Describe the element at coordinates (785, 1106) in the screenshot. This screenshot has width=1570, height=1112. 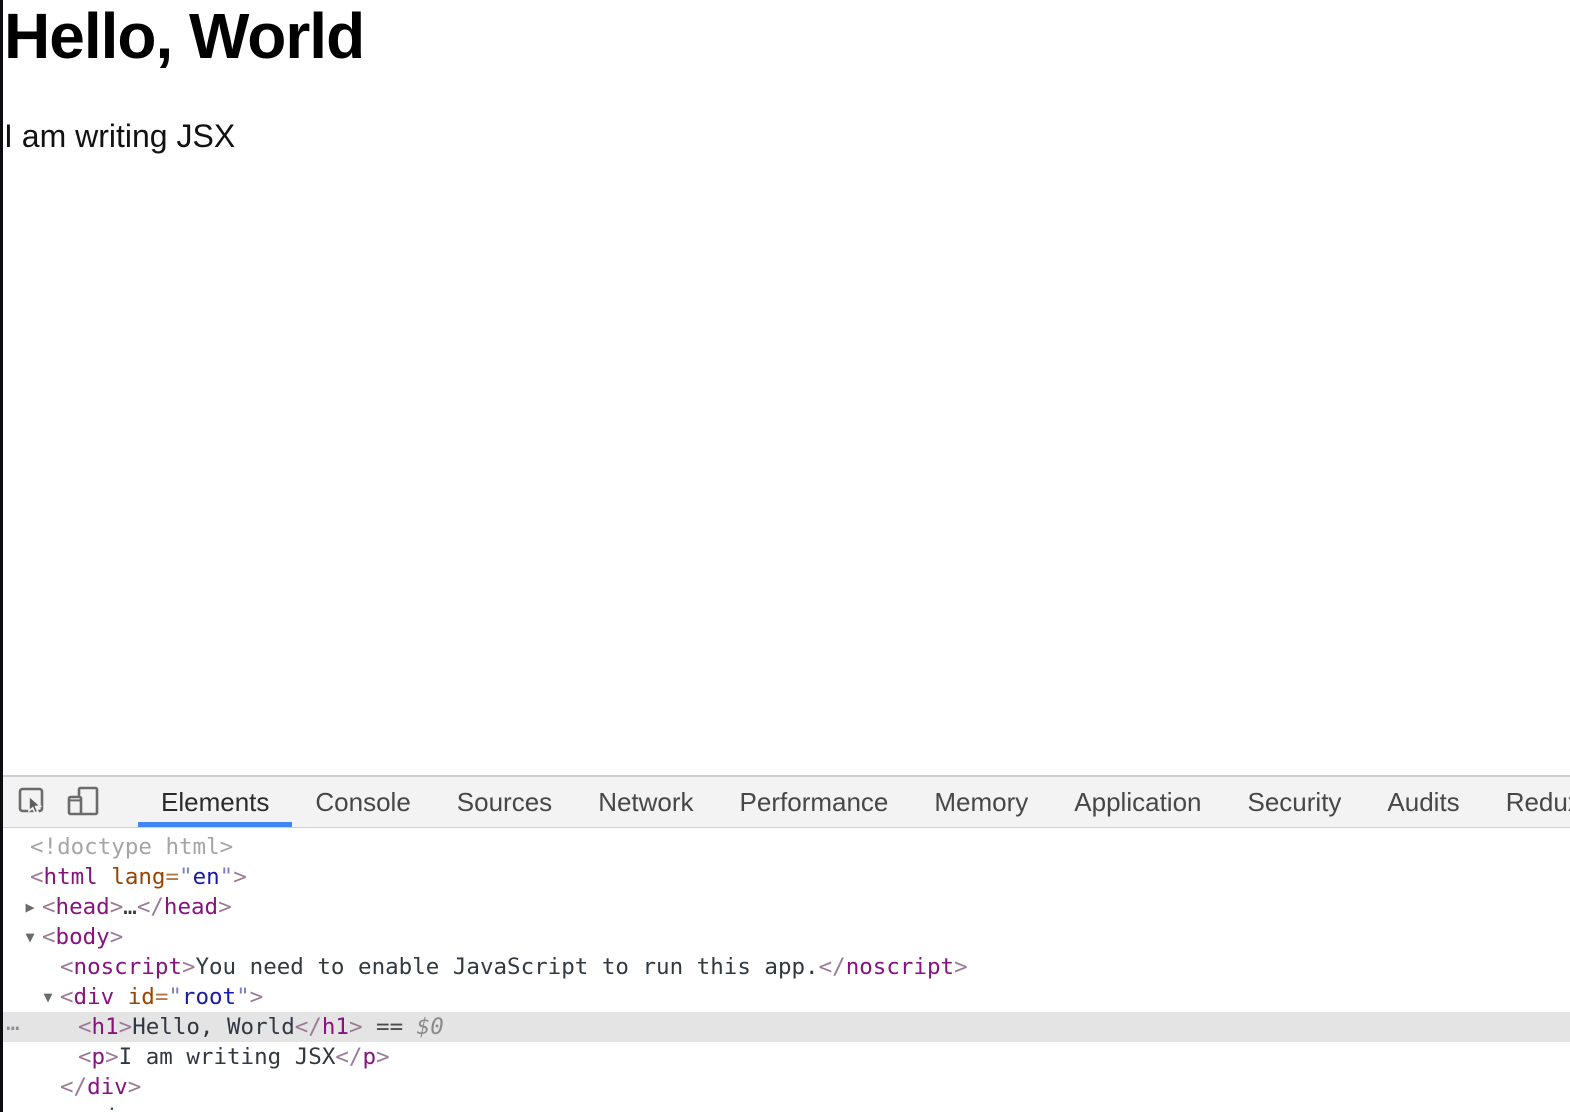
I see `tree-line-clipped: <!--` at that location.